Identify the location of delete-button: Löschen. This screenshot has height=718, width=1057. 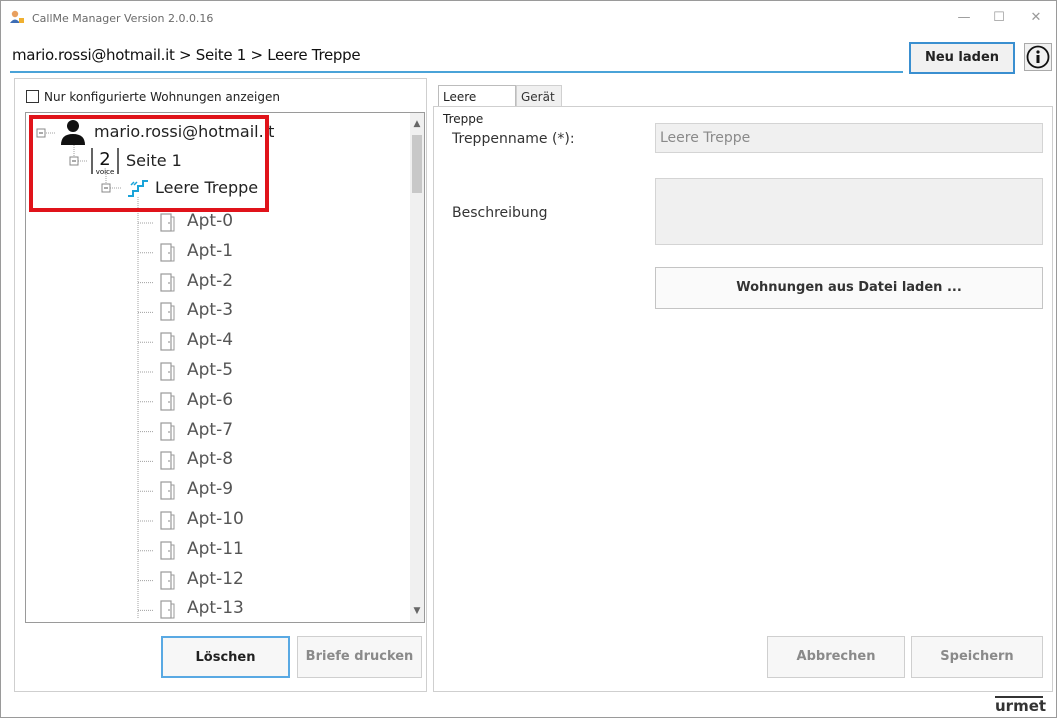
(225, 657).